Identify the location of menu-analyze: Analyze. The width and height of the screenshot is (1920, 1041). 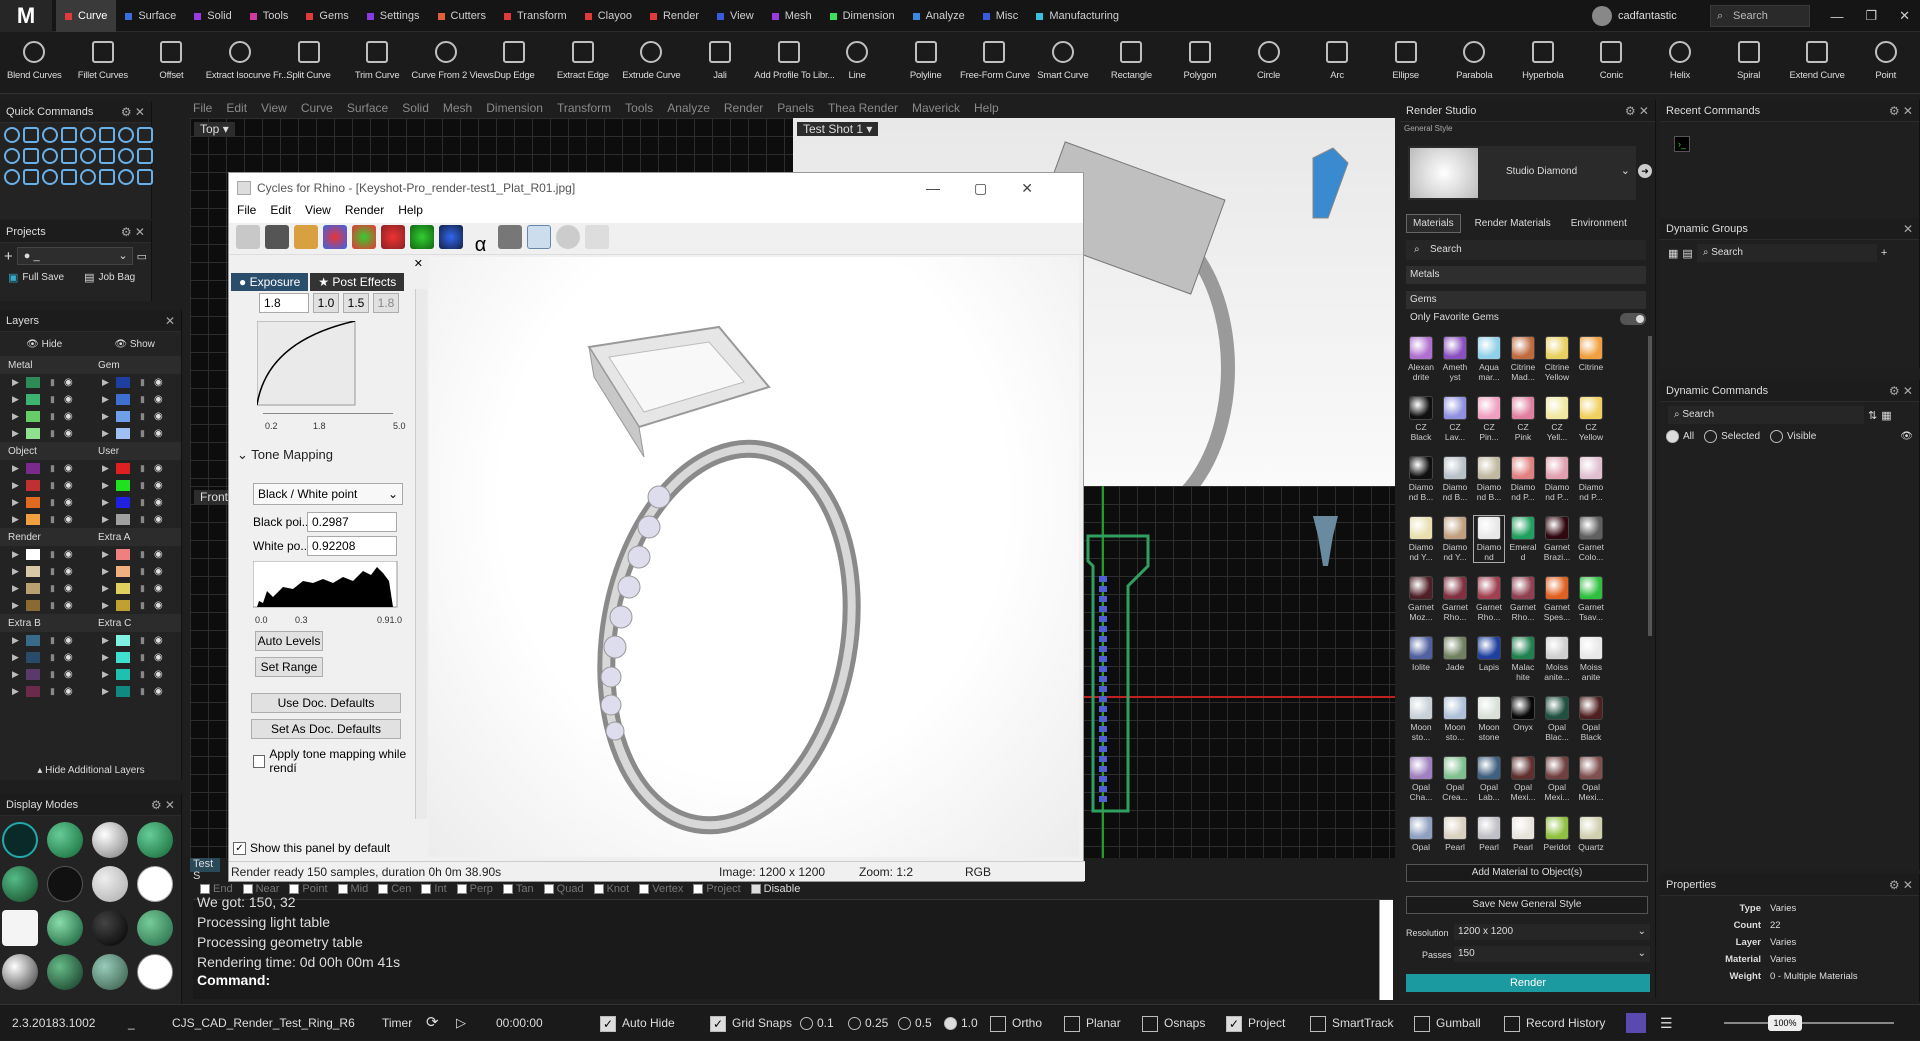
(688, 108).